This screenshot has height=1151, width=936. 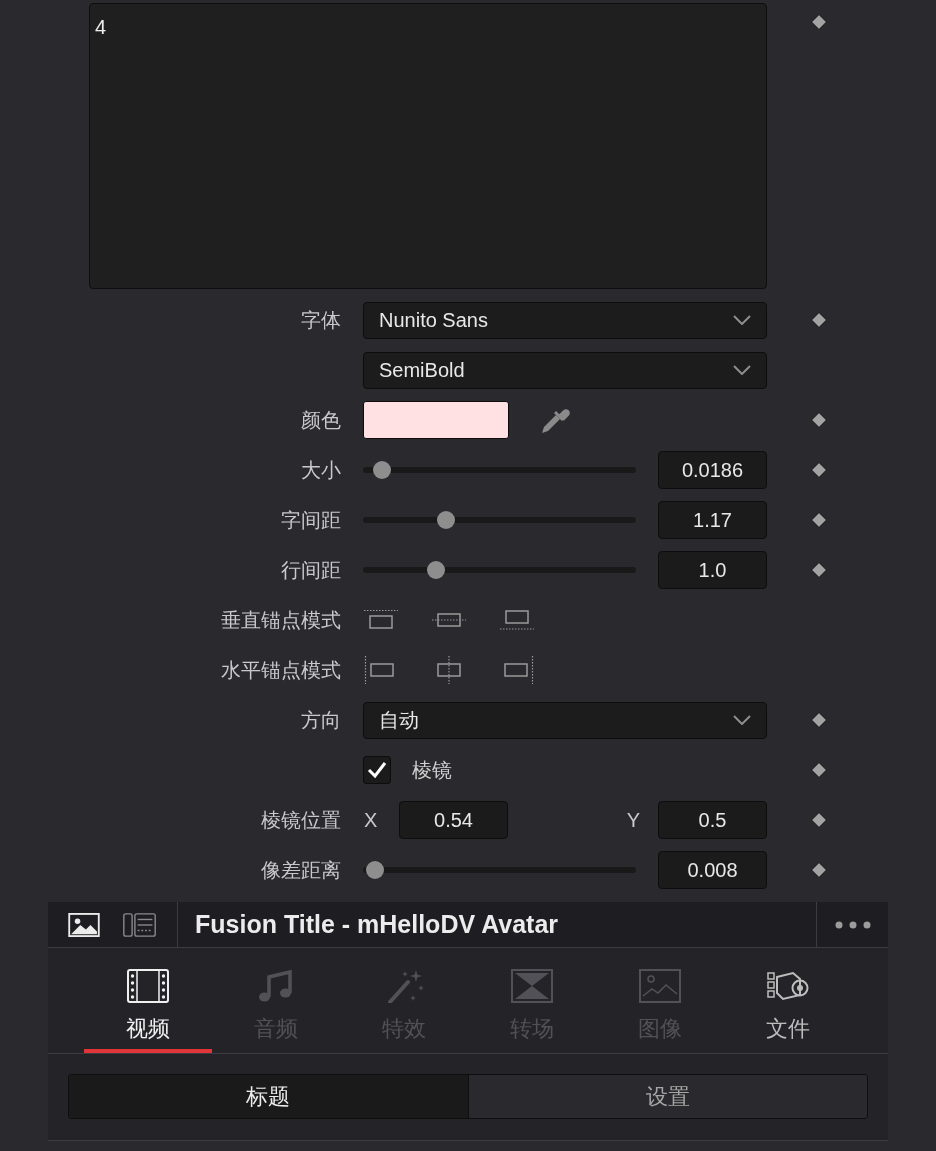 What do you see at coordinates (321, 470) in the screenshot?
I see `property-label: 大小` at bounding box center [321, 470].